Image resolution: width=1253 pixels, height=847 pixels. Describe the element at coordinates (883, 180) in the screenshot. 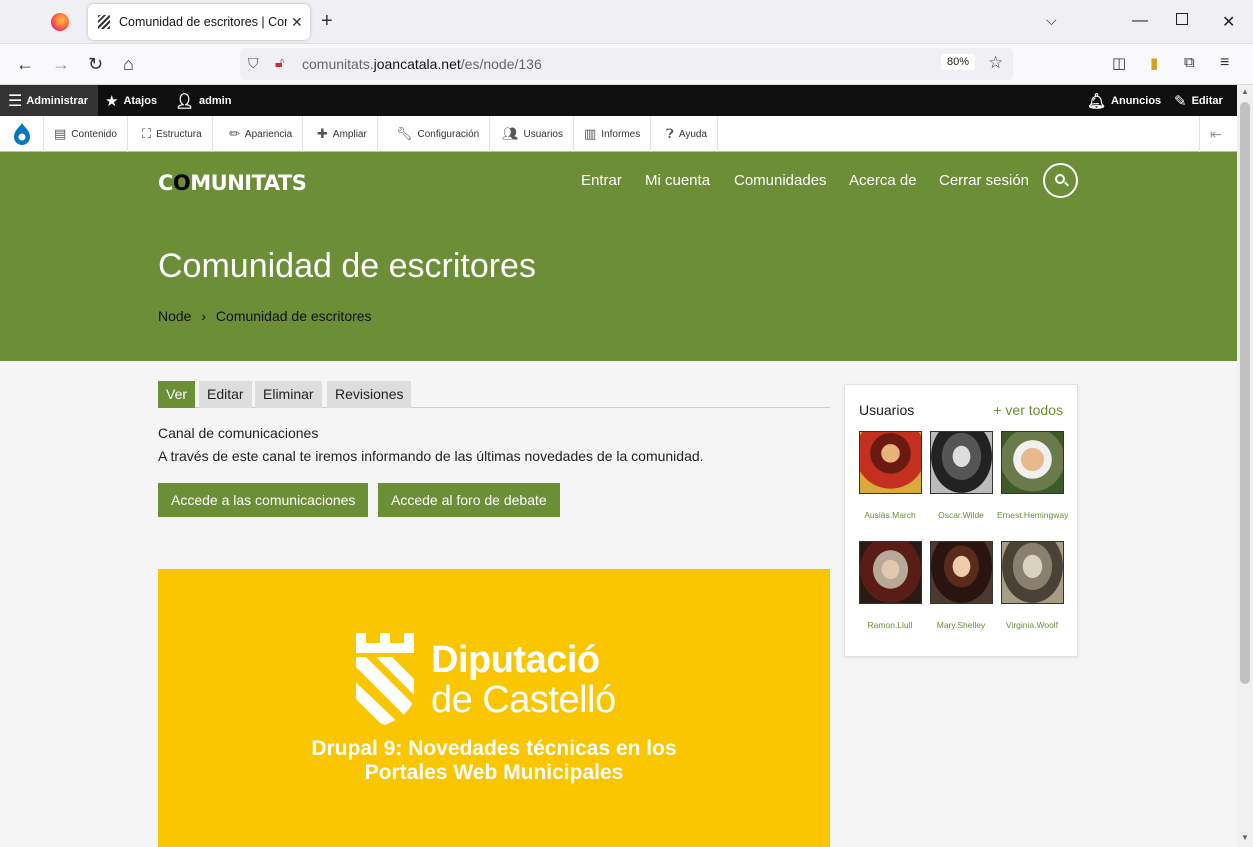

I see `nav-about: Acerca de` at that location.